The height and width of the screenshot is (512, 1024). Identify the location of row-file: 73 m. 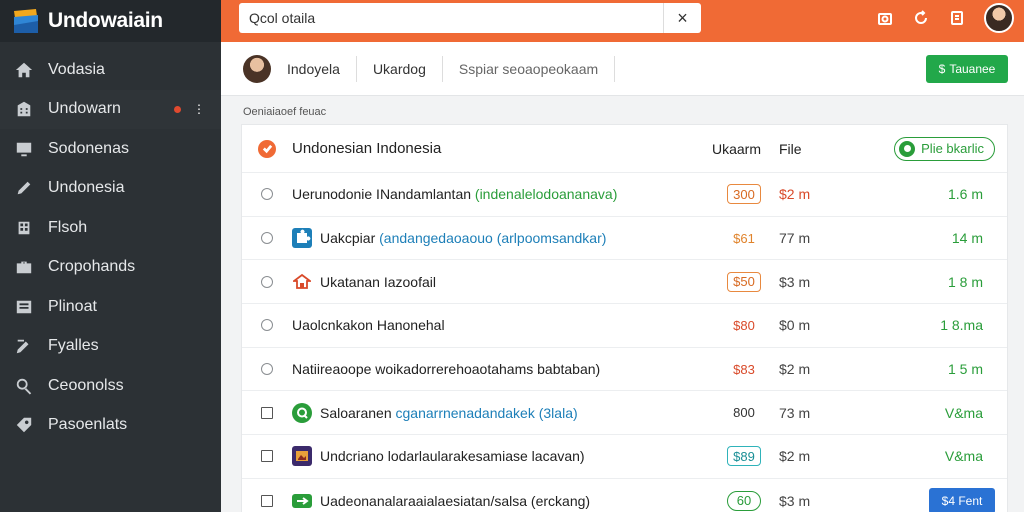
(795, 412).